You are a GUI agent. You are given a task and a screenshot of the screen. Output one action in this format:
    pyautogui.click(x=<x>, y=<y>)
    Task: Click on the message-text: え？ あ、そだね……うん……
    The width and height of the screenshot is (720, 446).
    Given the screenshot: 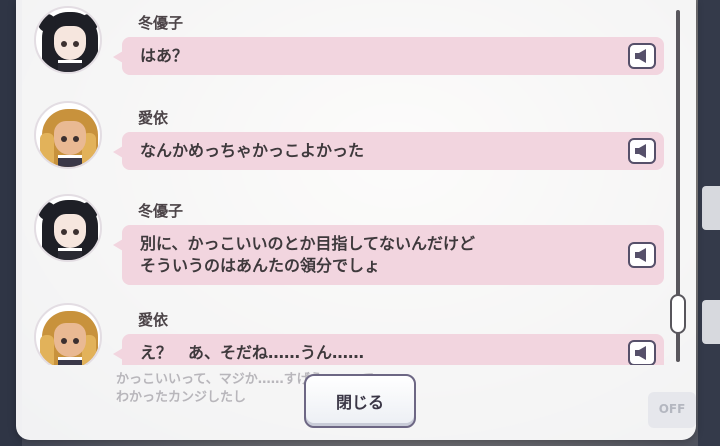 What is the action you would take?
    pyautogui.click(x=252, y=352)
    